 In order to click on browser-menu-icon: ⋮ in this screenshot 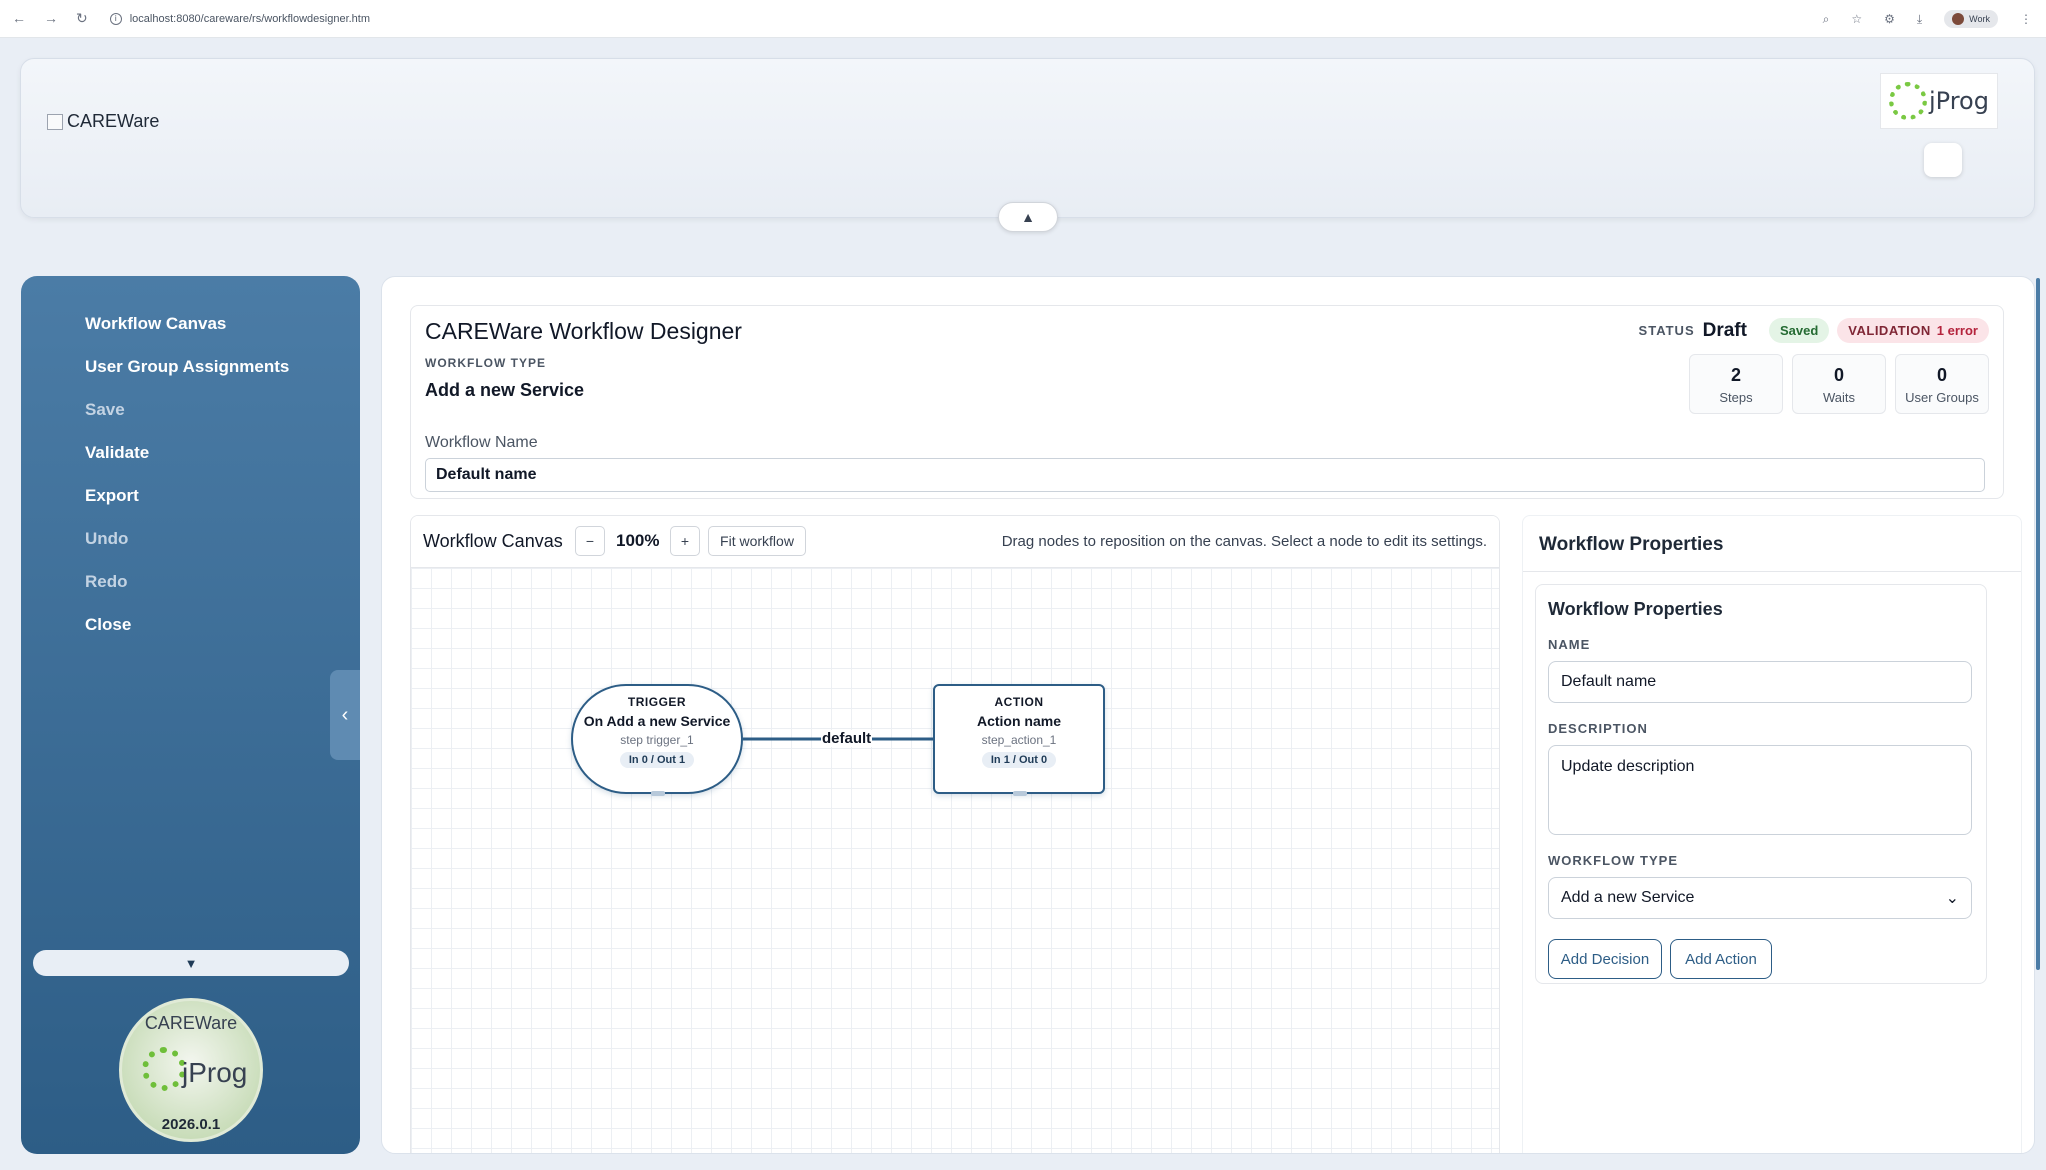, I will do `click(2026, 19)`.